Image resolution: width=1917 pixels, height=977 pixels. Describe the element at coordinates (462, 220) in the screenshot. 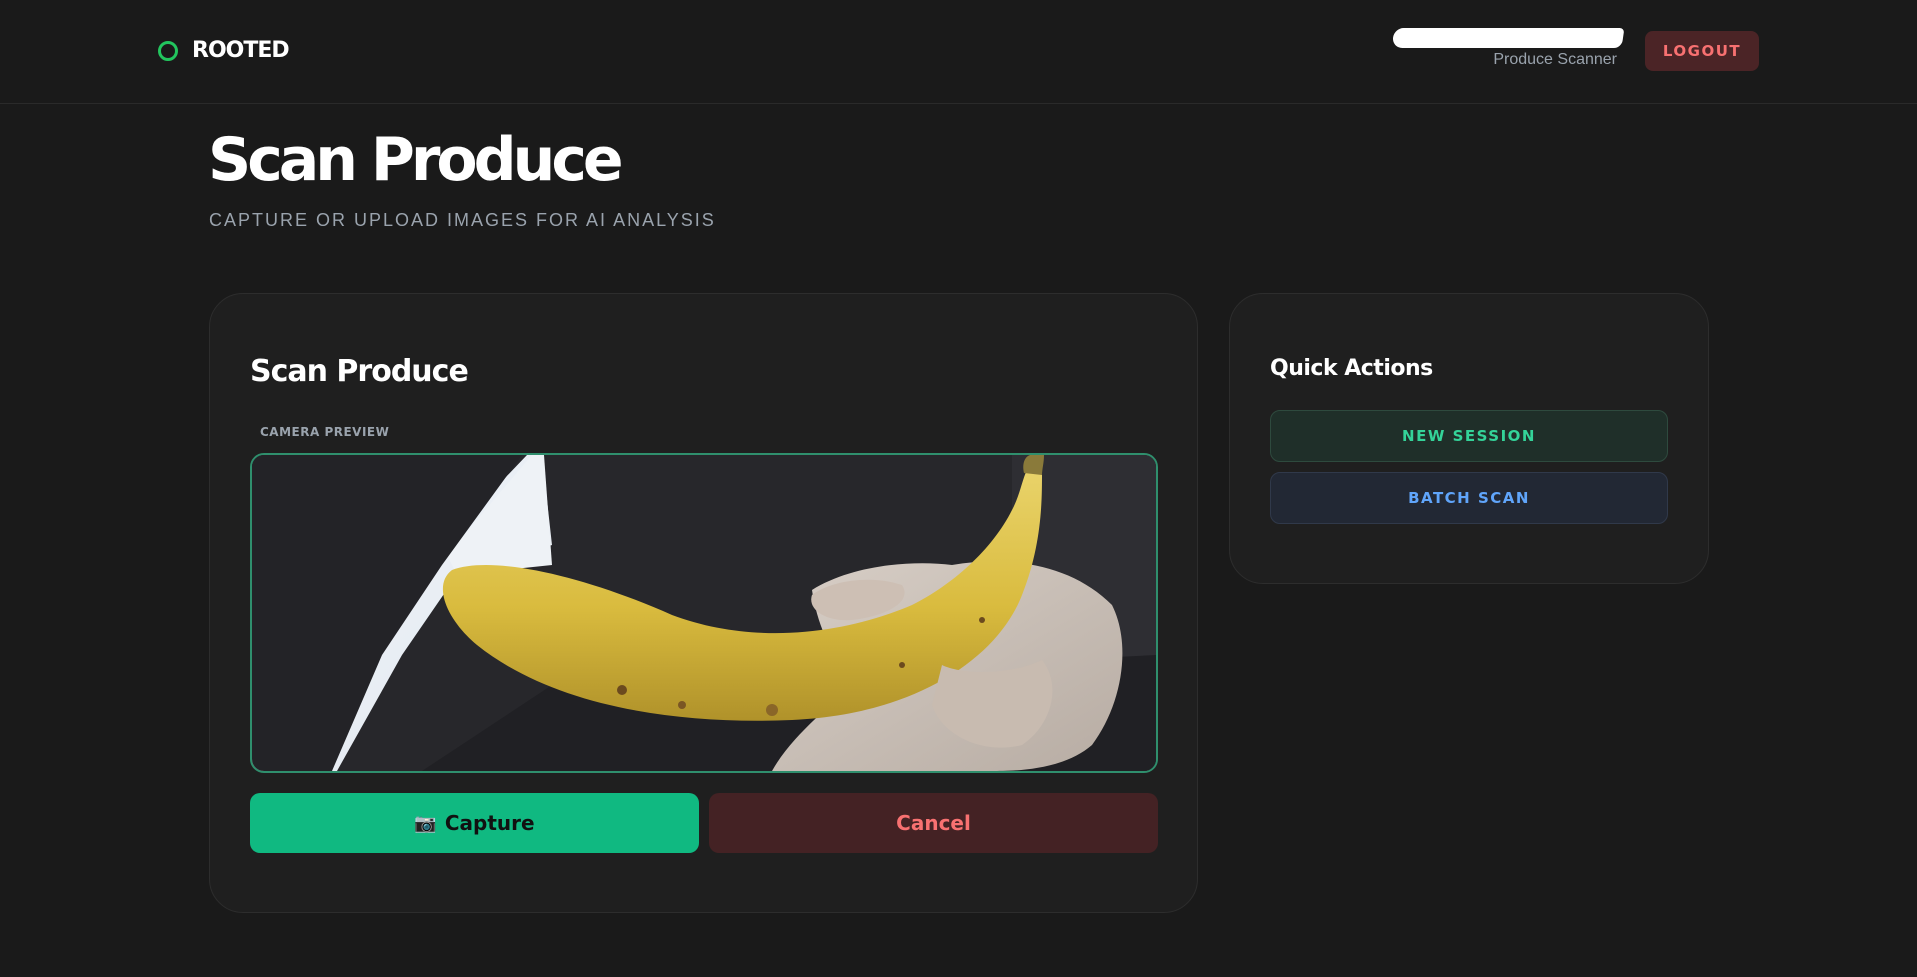

I see `page-subtitle: CAPTURE OR UPLOAD IMAGES FOR AI ANALYSIS` at that location.